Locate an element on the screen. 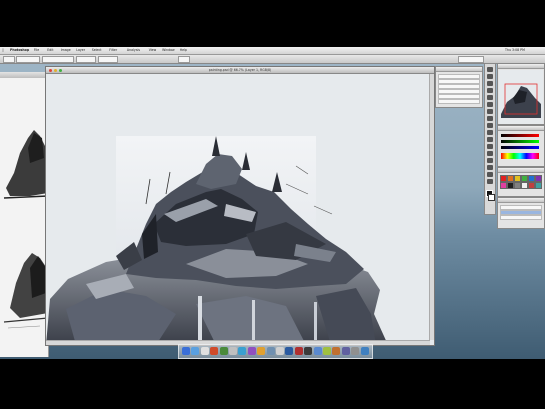 This screenshot has width=545, height=409. layer-row is located at coordinates (459, 101).